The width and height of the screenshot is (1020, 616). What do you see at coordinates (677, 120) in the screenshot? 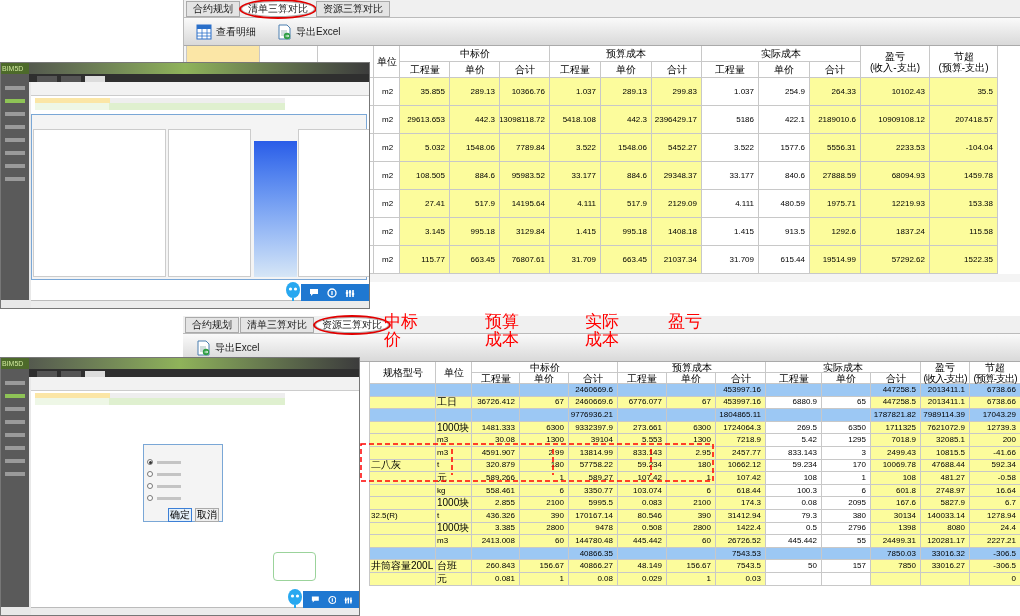
I see `table-cell: 2396429.17` at bounding box center [677, 120].